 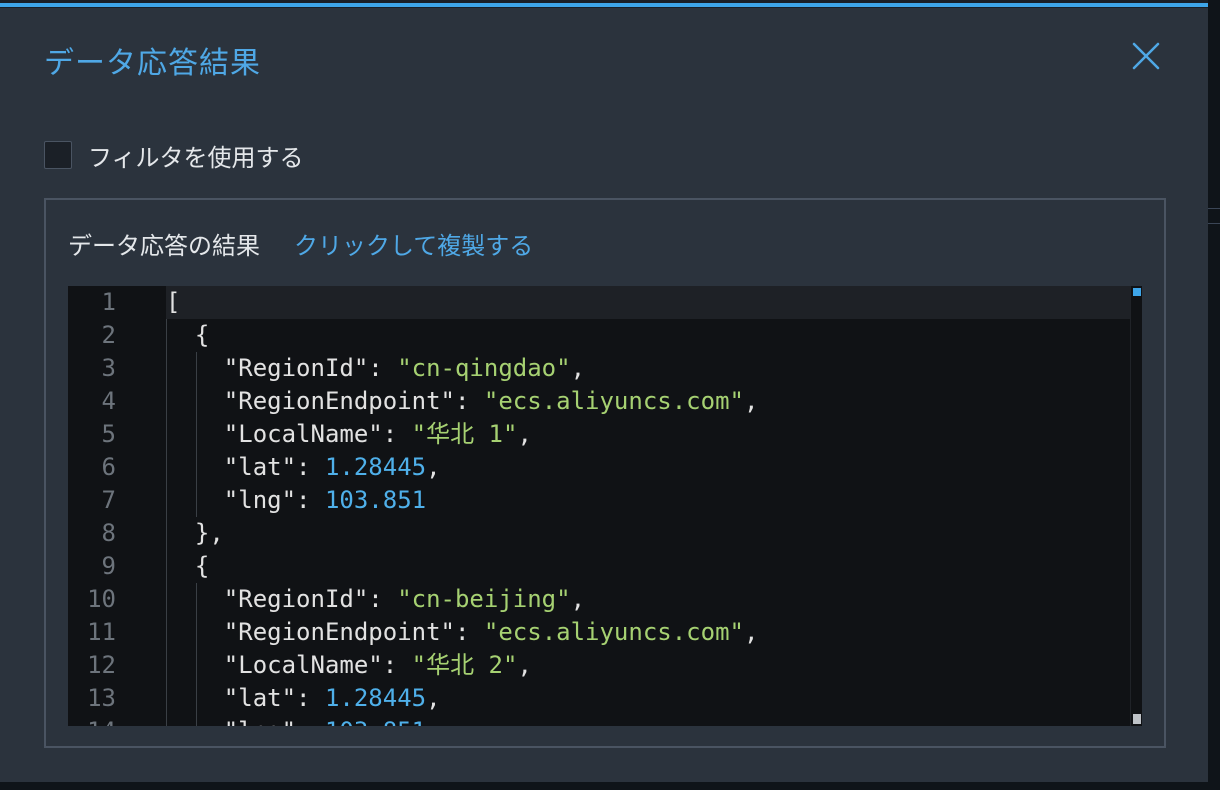 I want to click on code-line: "LocalName": "华北 2",, so click(x=651, y=665).